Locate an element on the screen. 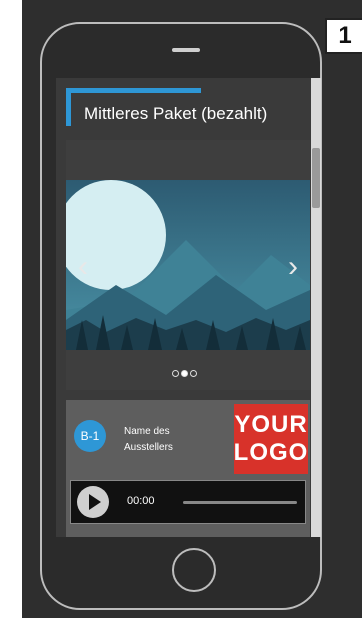  exhibitor-logo: YOUR LOGO is located at coordinates (271, 439).